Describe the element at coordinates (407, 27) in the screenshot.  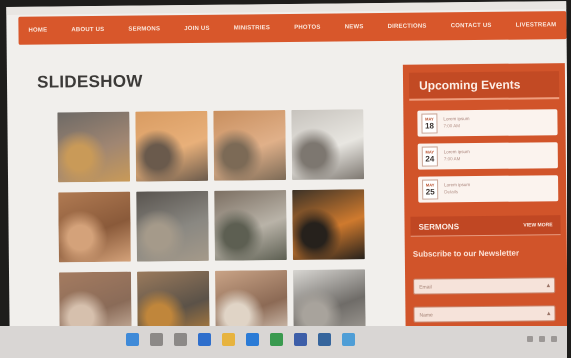
I see `nav-directions: DIRECTIONS` at that location.